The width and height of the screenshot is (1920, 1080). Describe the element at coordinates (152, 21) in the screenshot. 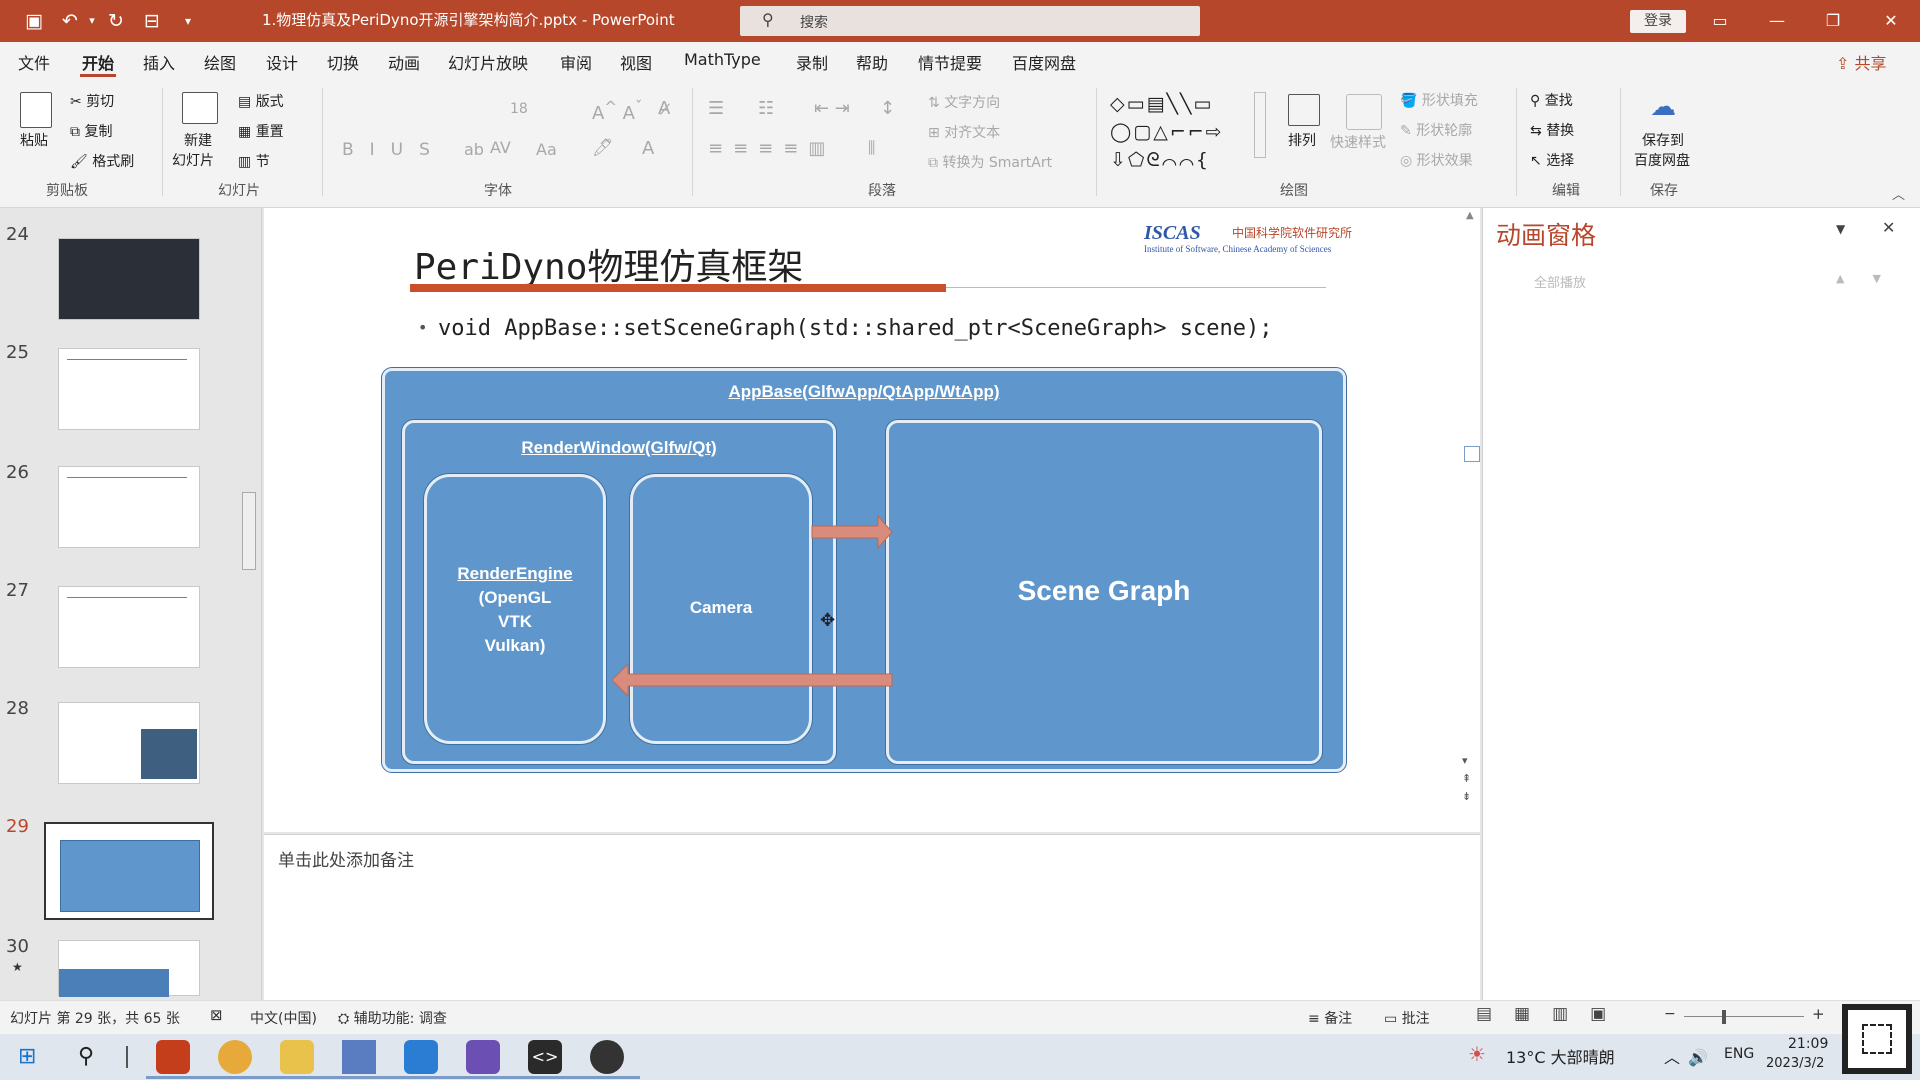

I see `present-icon: ⊟` at that location.